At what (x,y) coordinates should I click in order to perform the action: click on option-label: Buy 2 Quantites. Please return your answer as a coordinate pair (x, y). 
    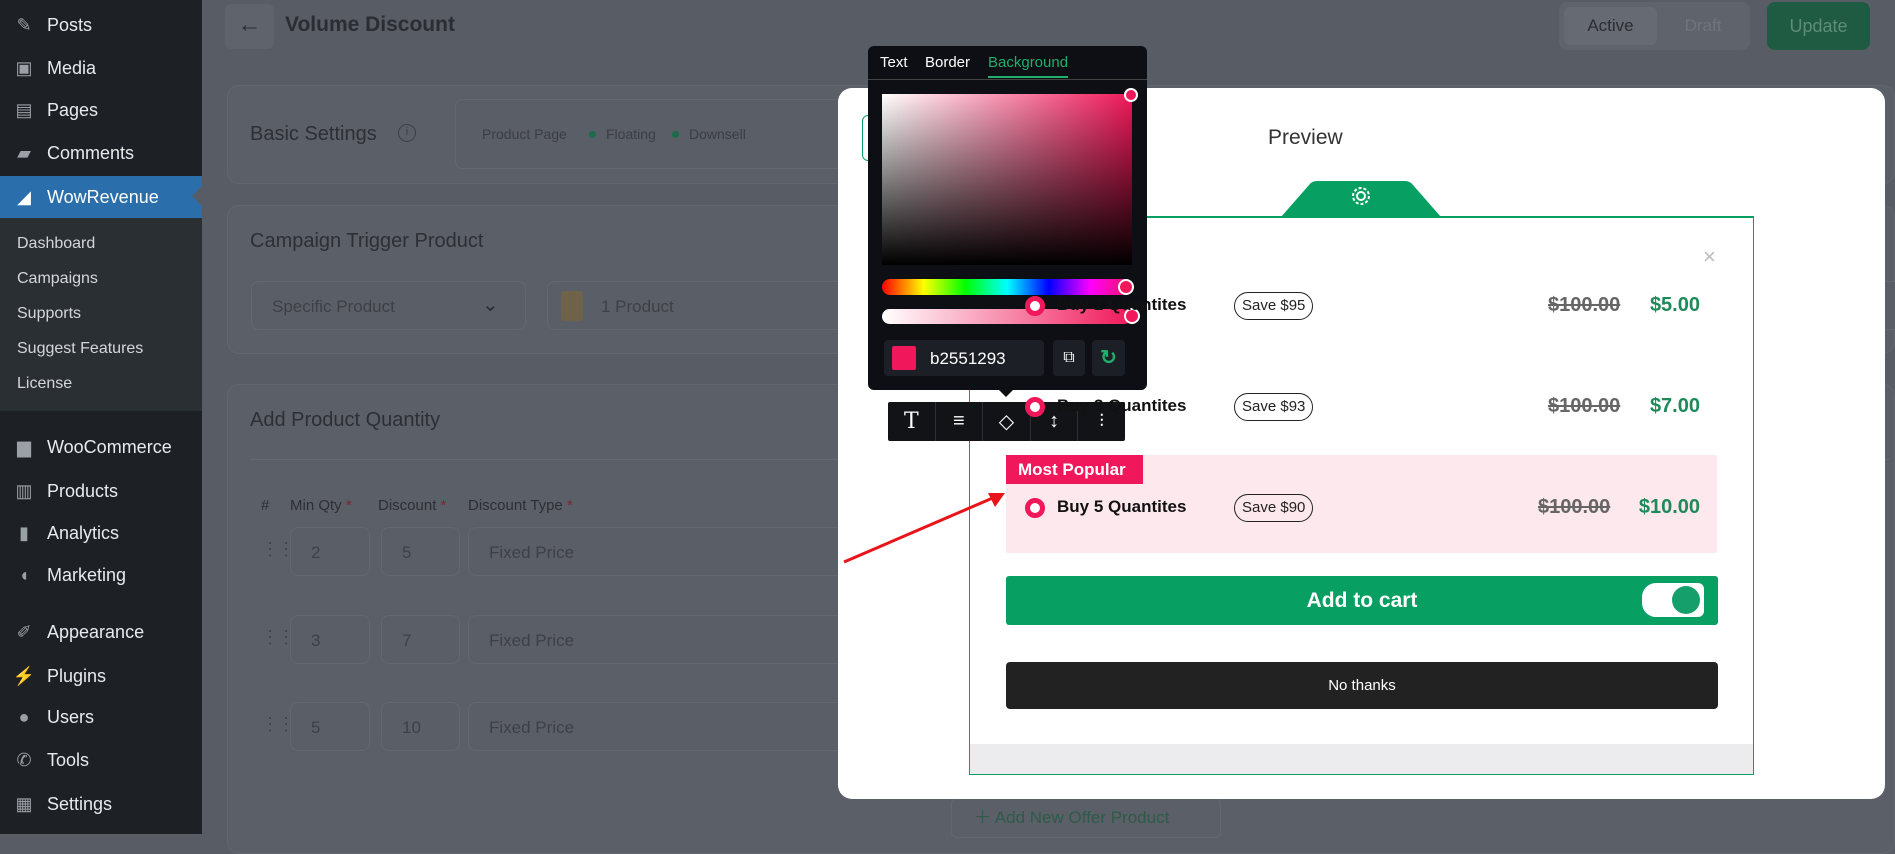
    Looking at the image, I should click on (1122, 304).